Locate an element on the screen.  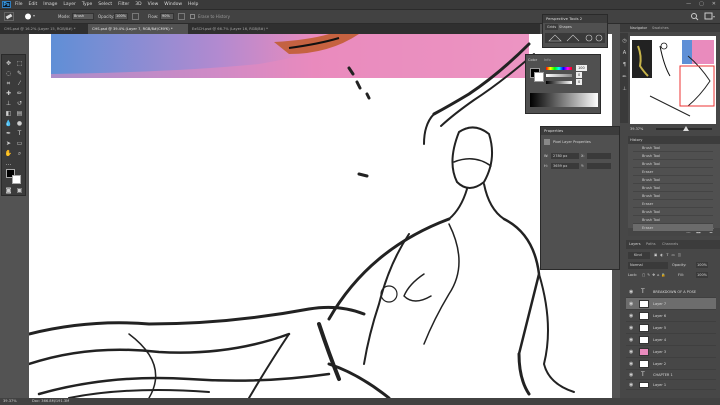
brightness-slider is located at coordinates (559, 82).